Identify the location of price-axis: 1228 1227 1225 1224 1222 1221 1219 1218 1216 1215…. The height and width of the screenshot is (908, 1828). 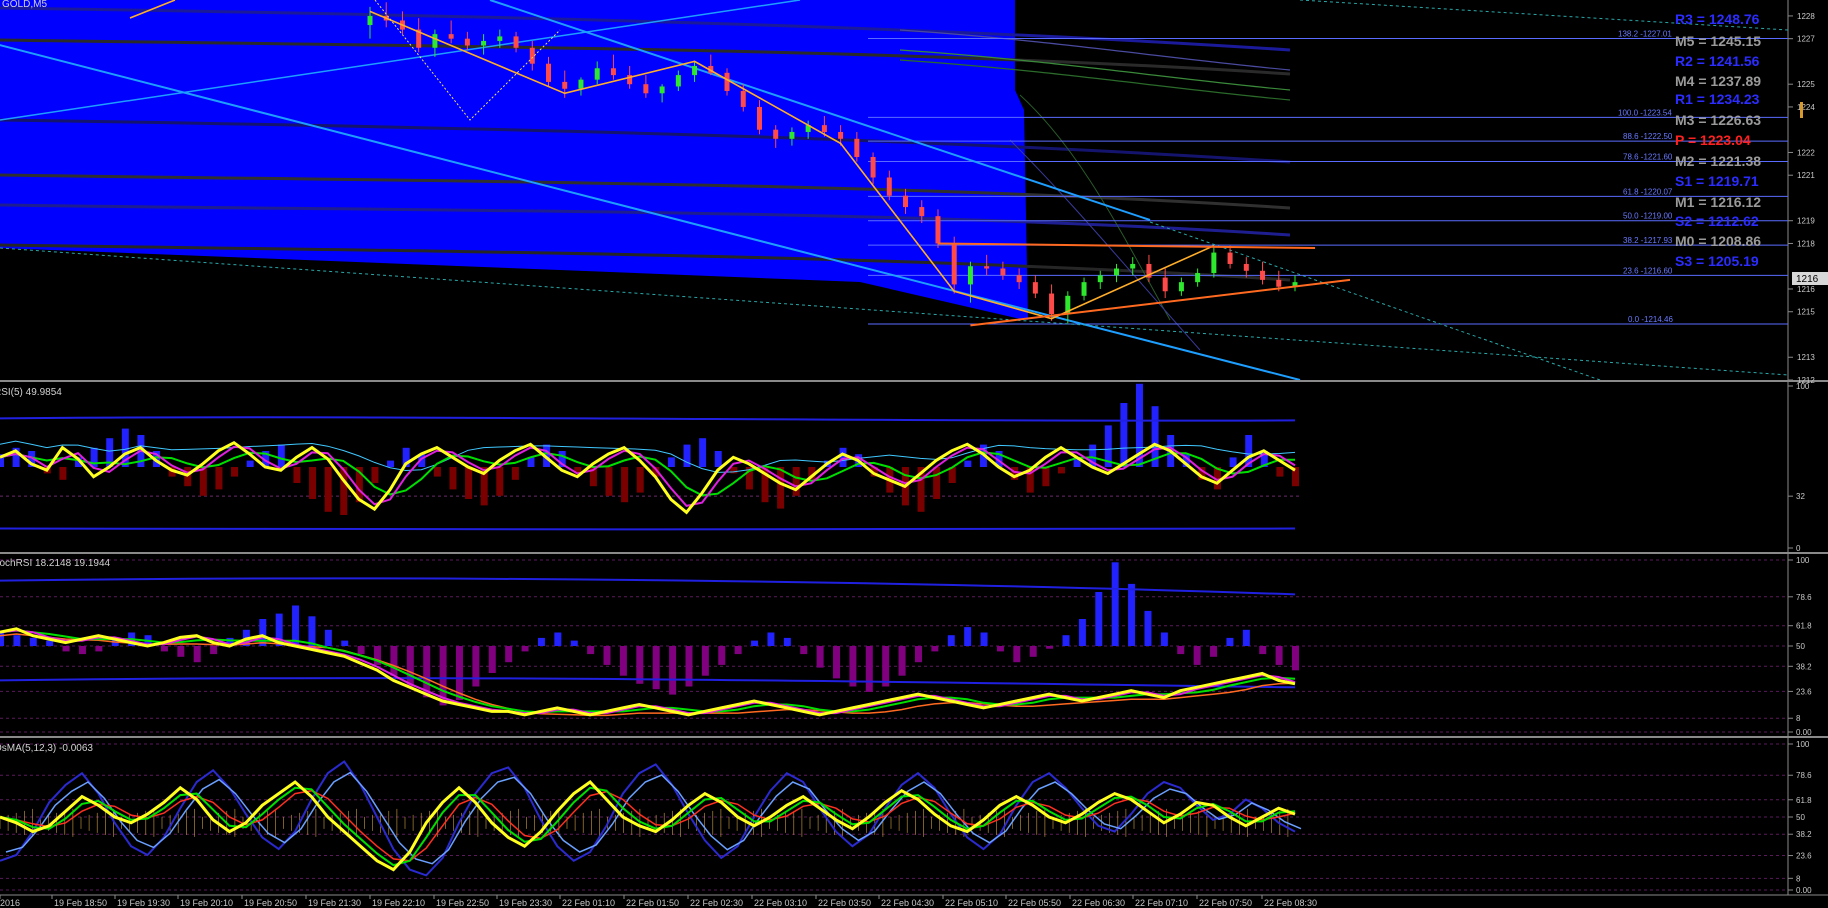
(1801, 198).